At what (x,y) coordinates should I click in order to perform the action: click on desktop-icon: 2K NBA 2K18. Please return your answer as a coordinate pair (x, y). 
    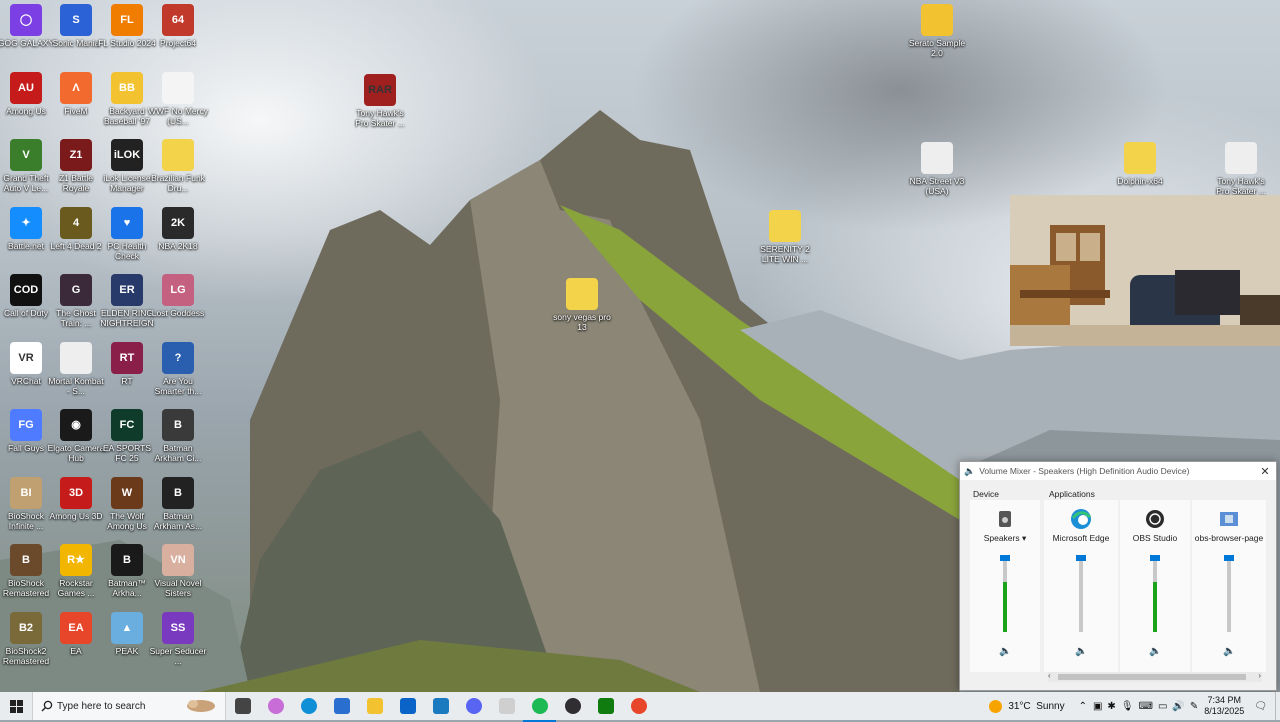
    Looking at the image, I should click on (178, 228).